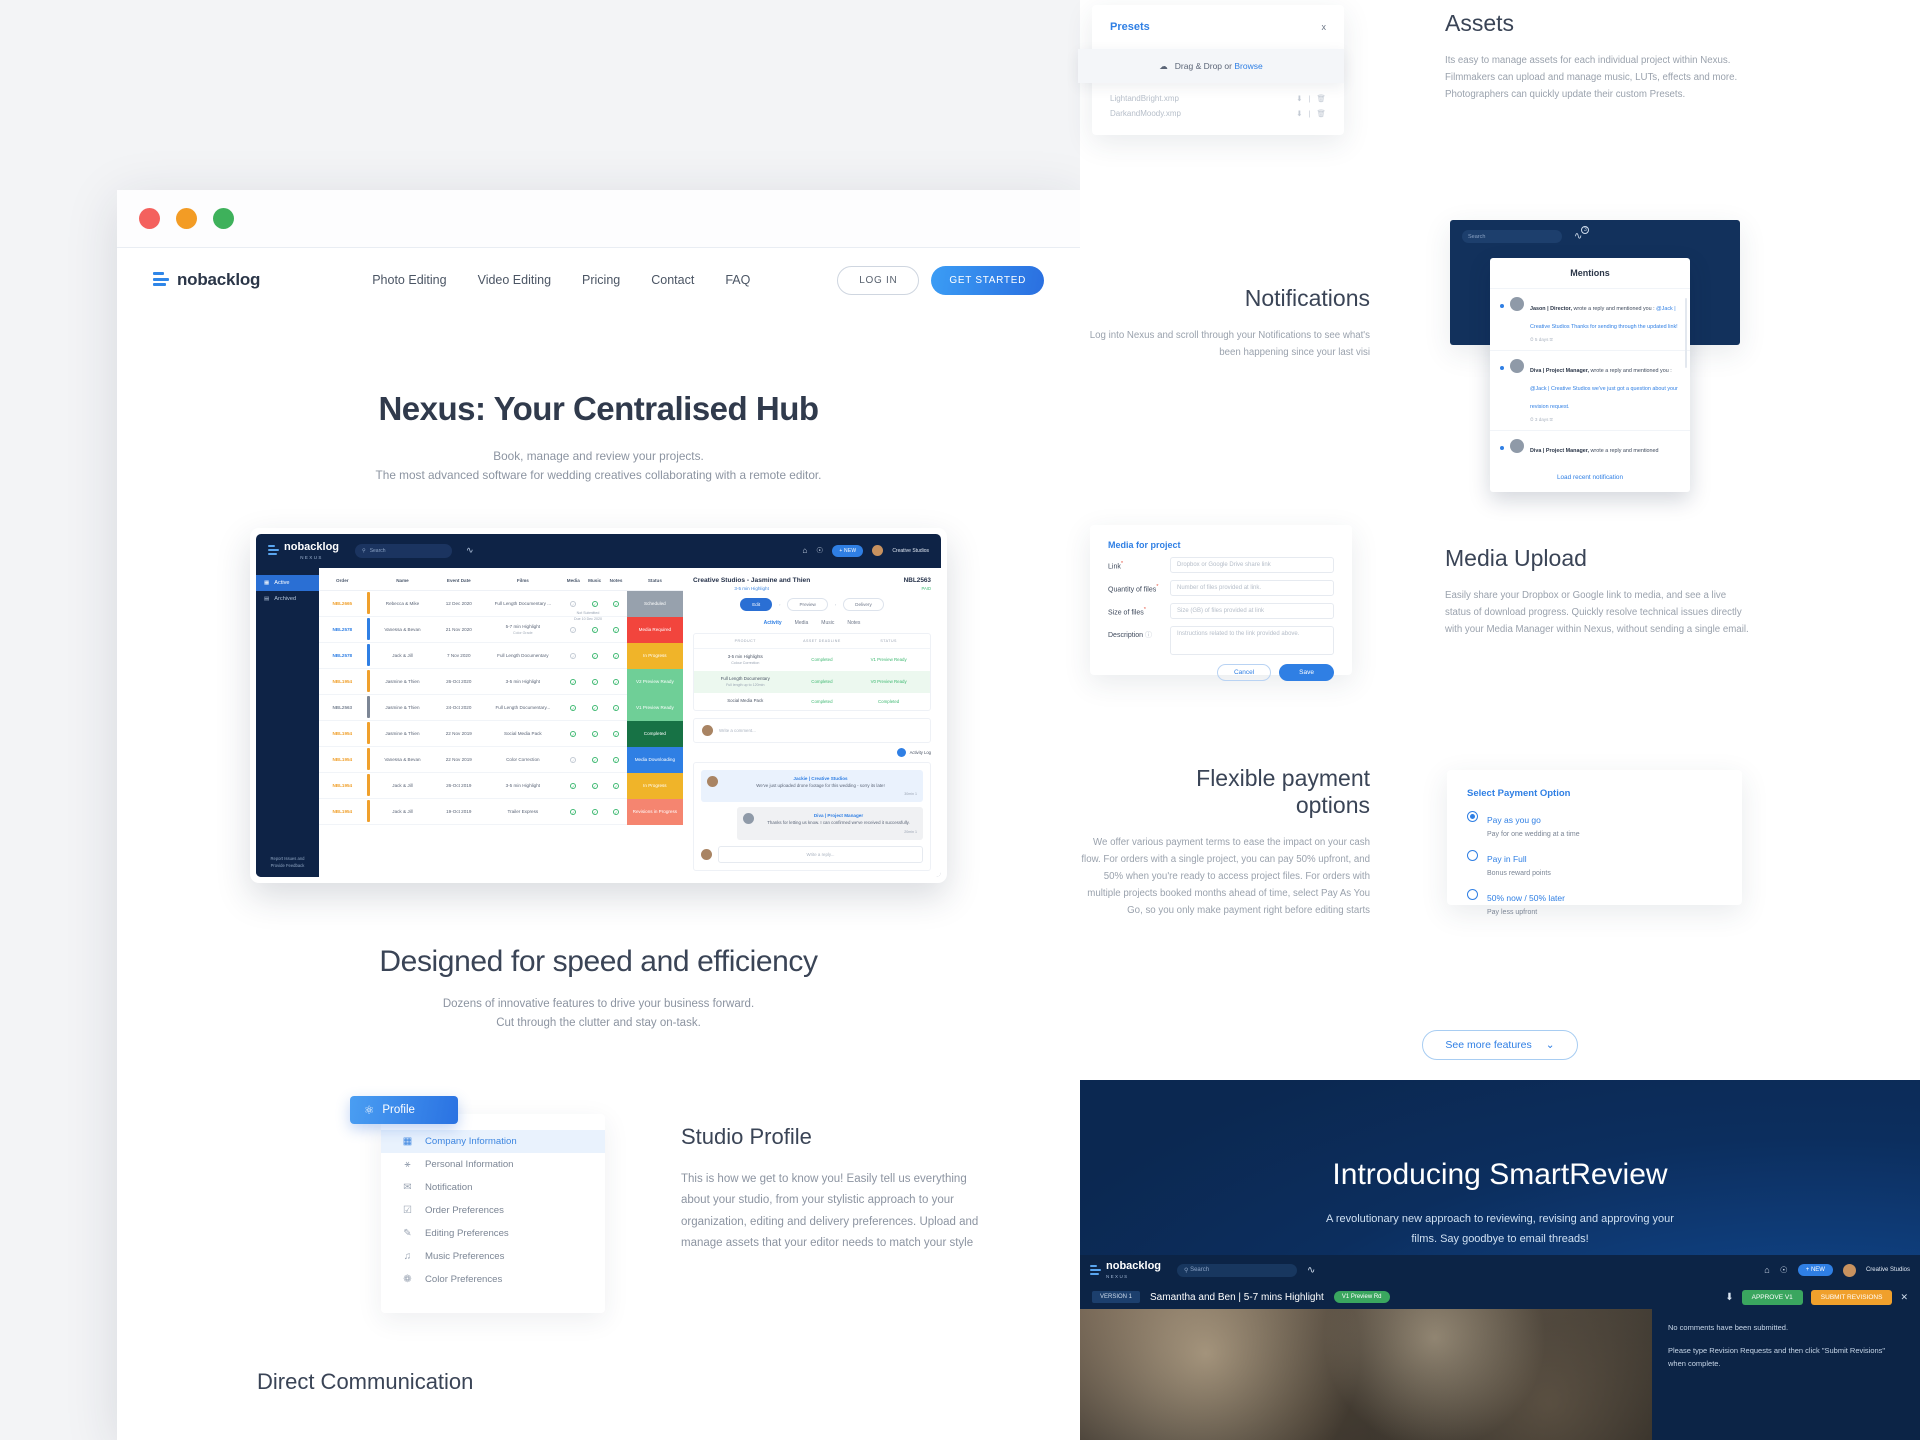  Describe the element at coordinates (807, 604) in the screenshot. I see `stage-pill-preview: Preview` at that location.